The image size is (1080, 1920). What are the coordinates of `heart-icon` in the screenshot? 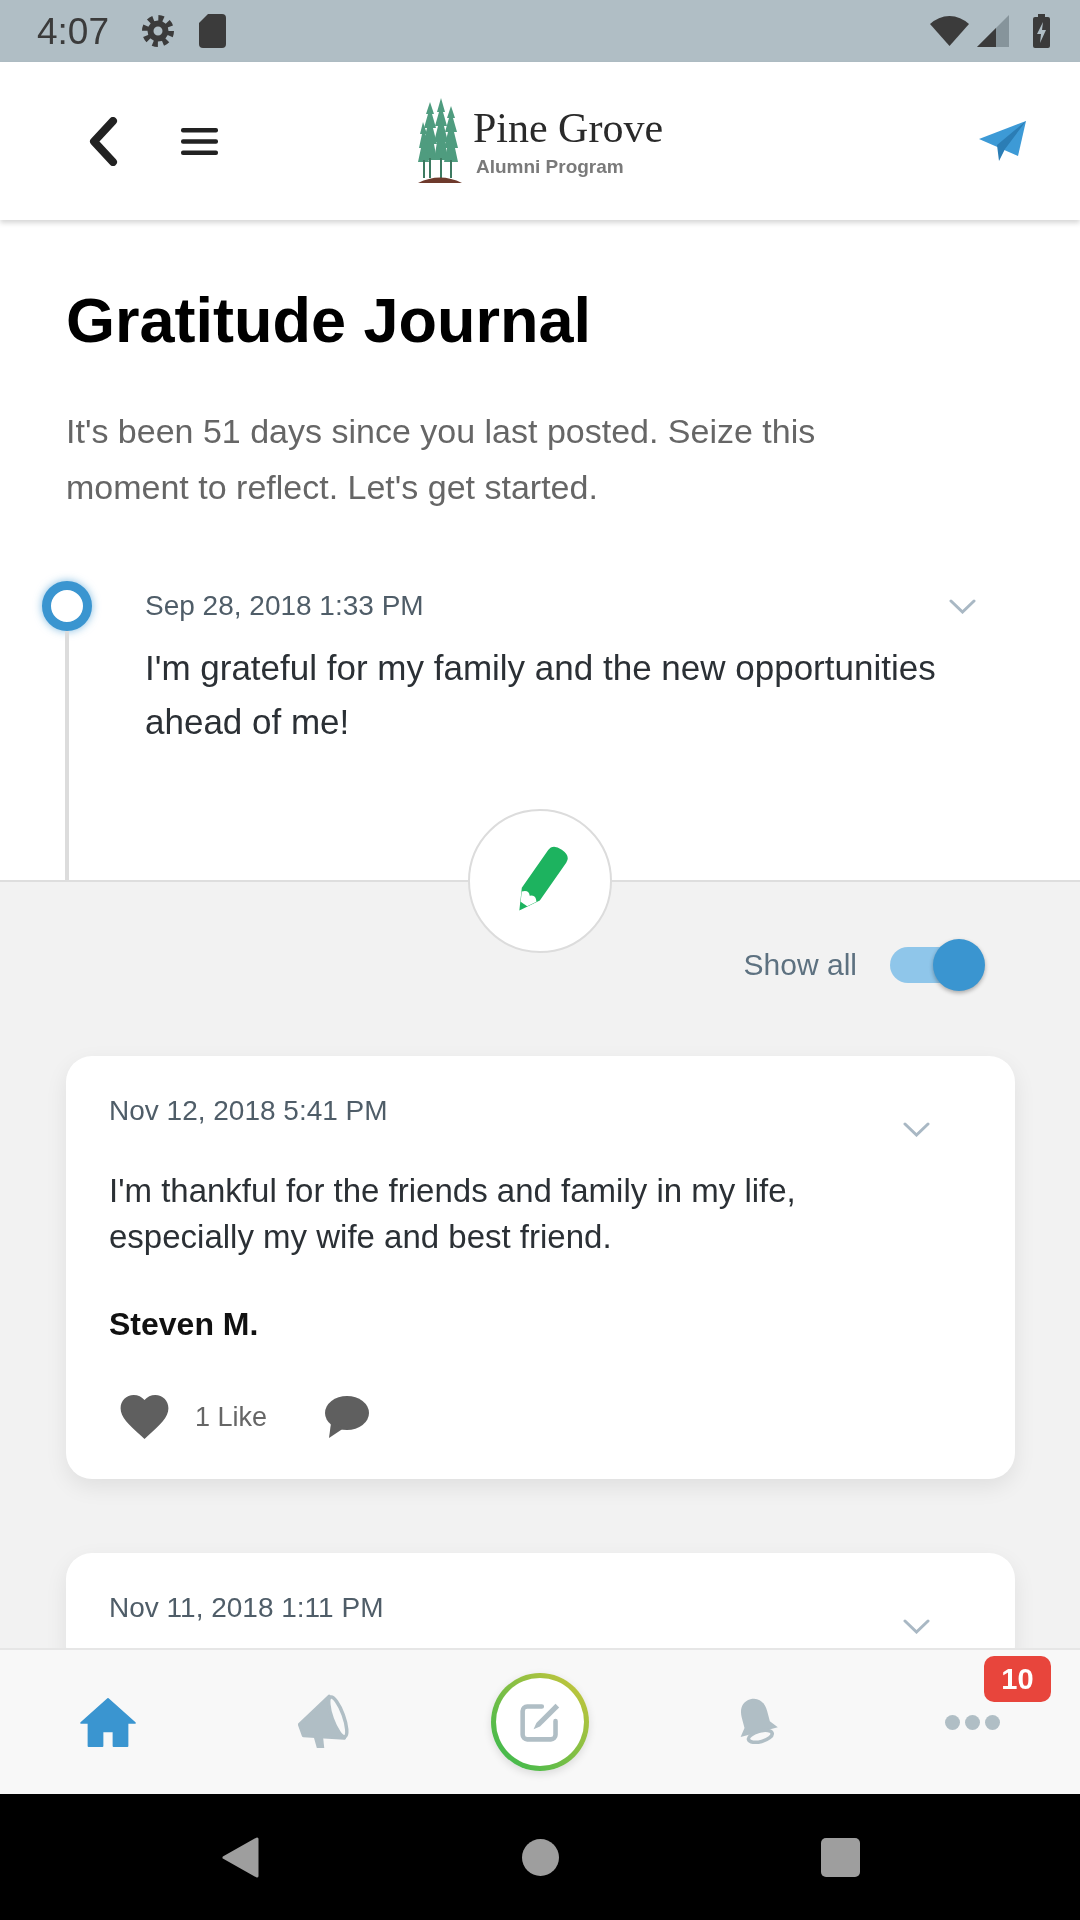 It's located at (144, 1417).